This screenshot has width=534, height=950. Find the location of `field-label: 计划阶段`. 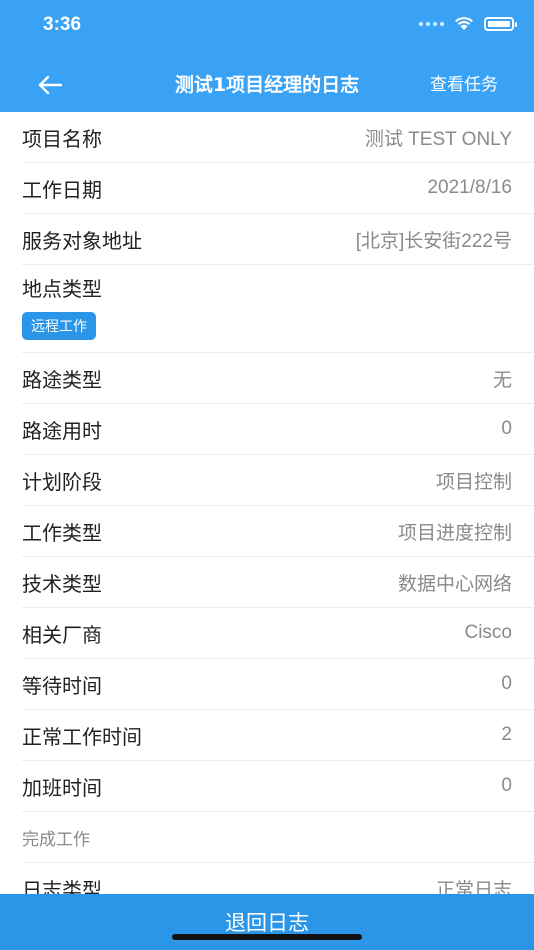

field-label: 计划阶段 is located at coordinates (62, 481).